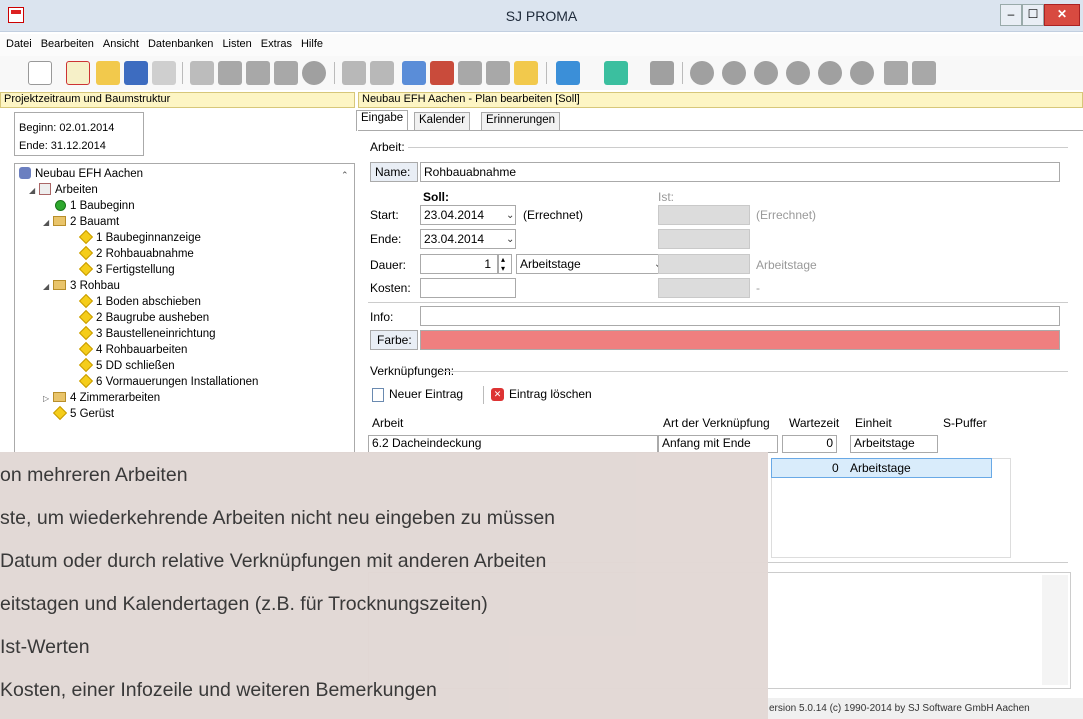 The height and width of the screenshot is (719, 1083). What do you see at coordinates (550, 394) in the screenshot?
I see `delete-entry-button: Eintrag löschen` at bounding box center [550, 394].